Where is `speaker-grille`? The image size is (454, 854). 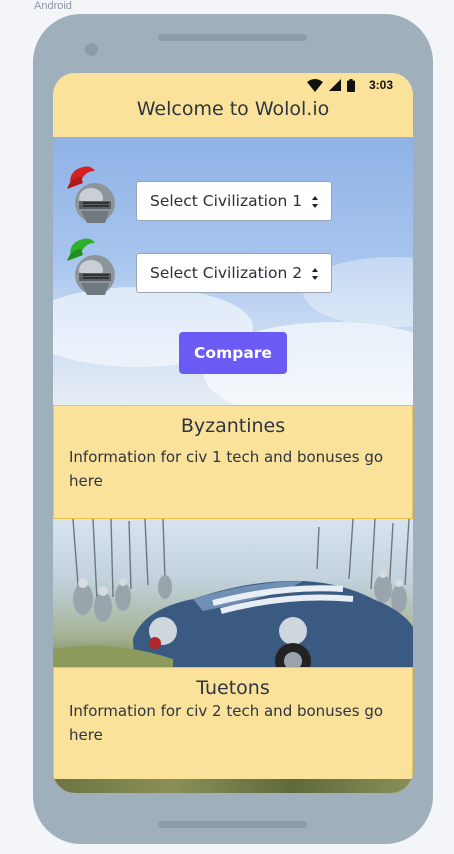 speaker-grille is located at coordinates (232, 37).